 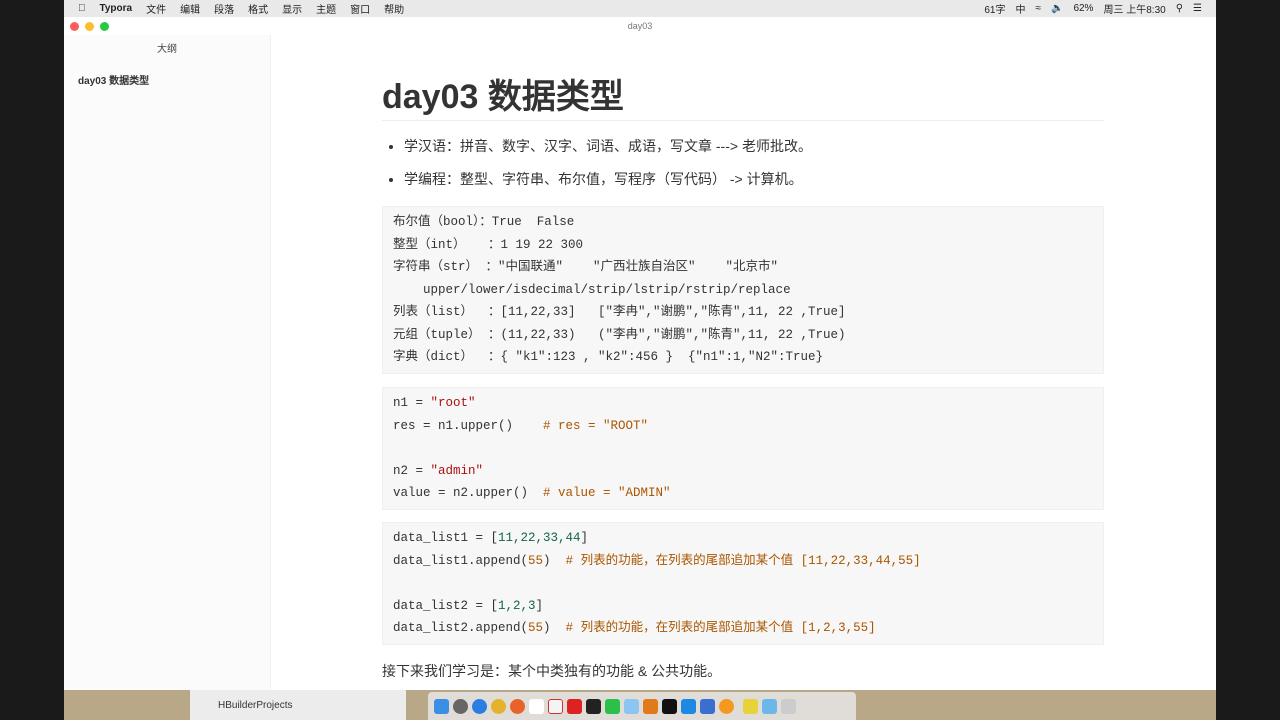 What do you see at coordinates (612, 706) in the screenshot?
I see `wechat-icon` at bounding box center [612, 706].